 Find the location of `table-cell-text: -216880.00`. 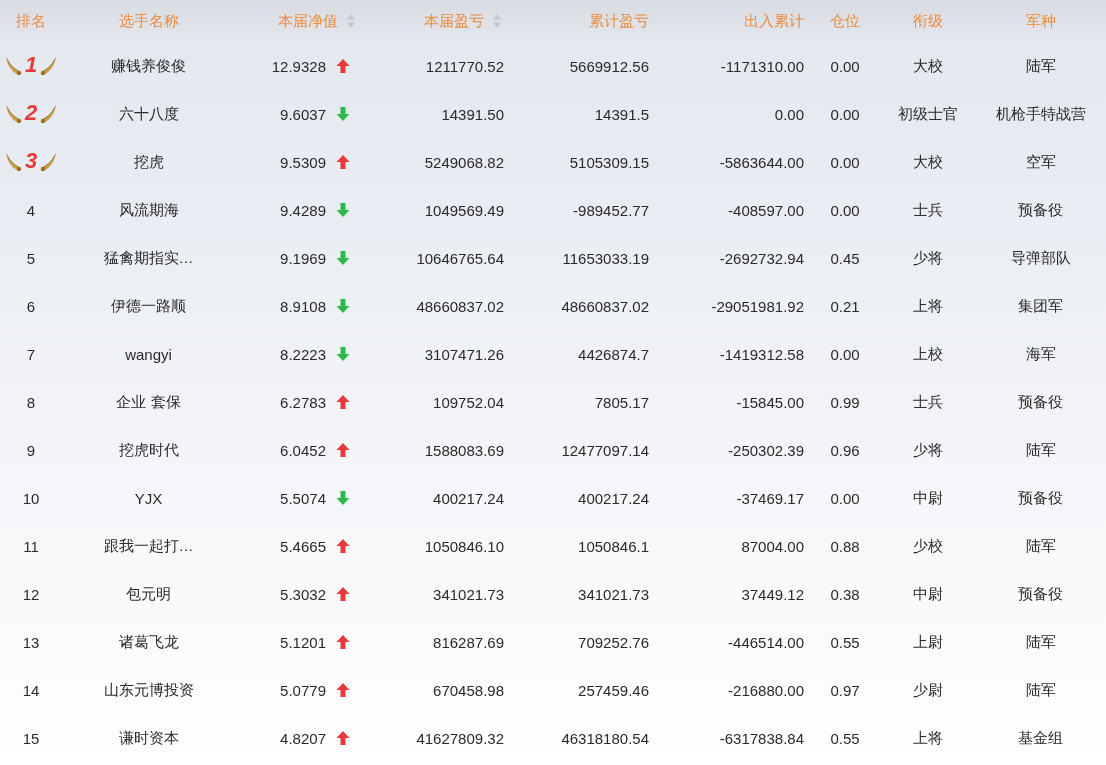

table-cell-text: -216880.00 is located at coordinates (766, 690).